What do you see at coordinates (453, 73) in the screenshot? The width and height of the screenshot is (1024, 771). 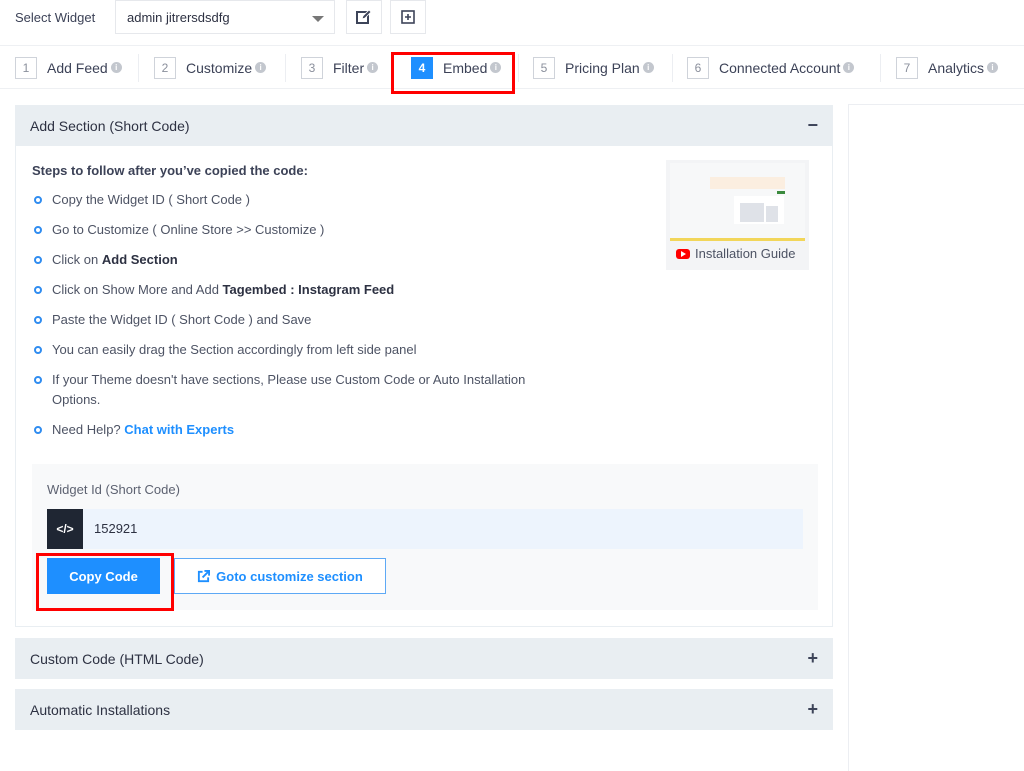 I see `embed-tab-highlight` at bounding box center [453, 73].